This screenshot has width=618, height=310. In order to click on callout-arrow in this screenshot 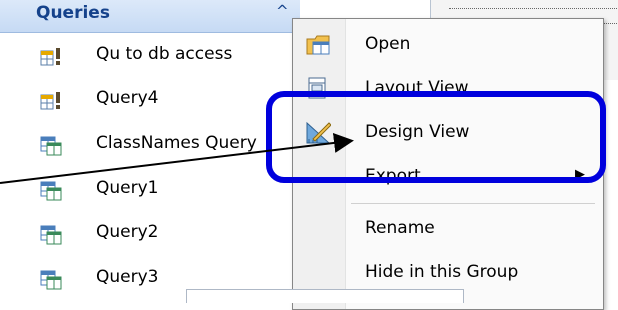, I will do `click(177, 158)`.